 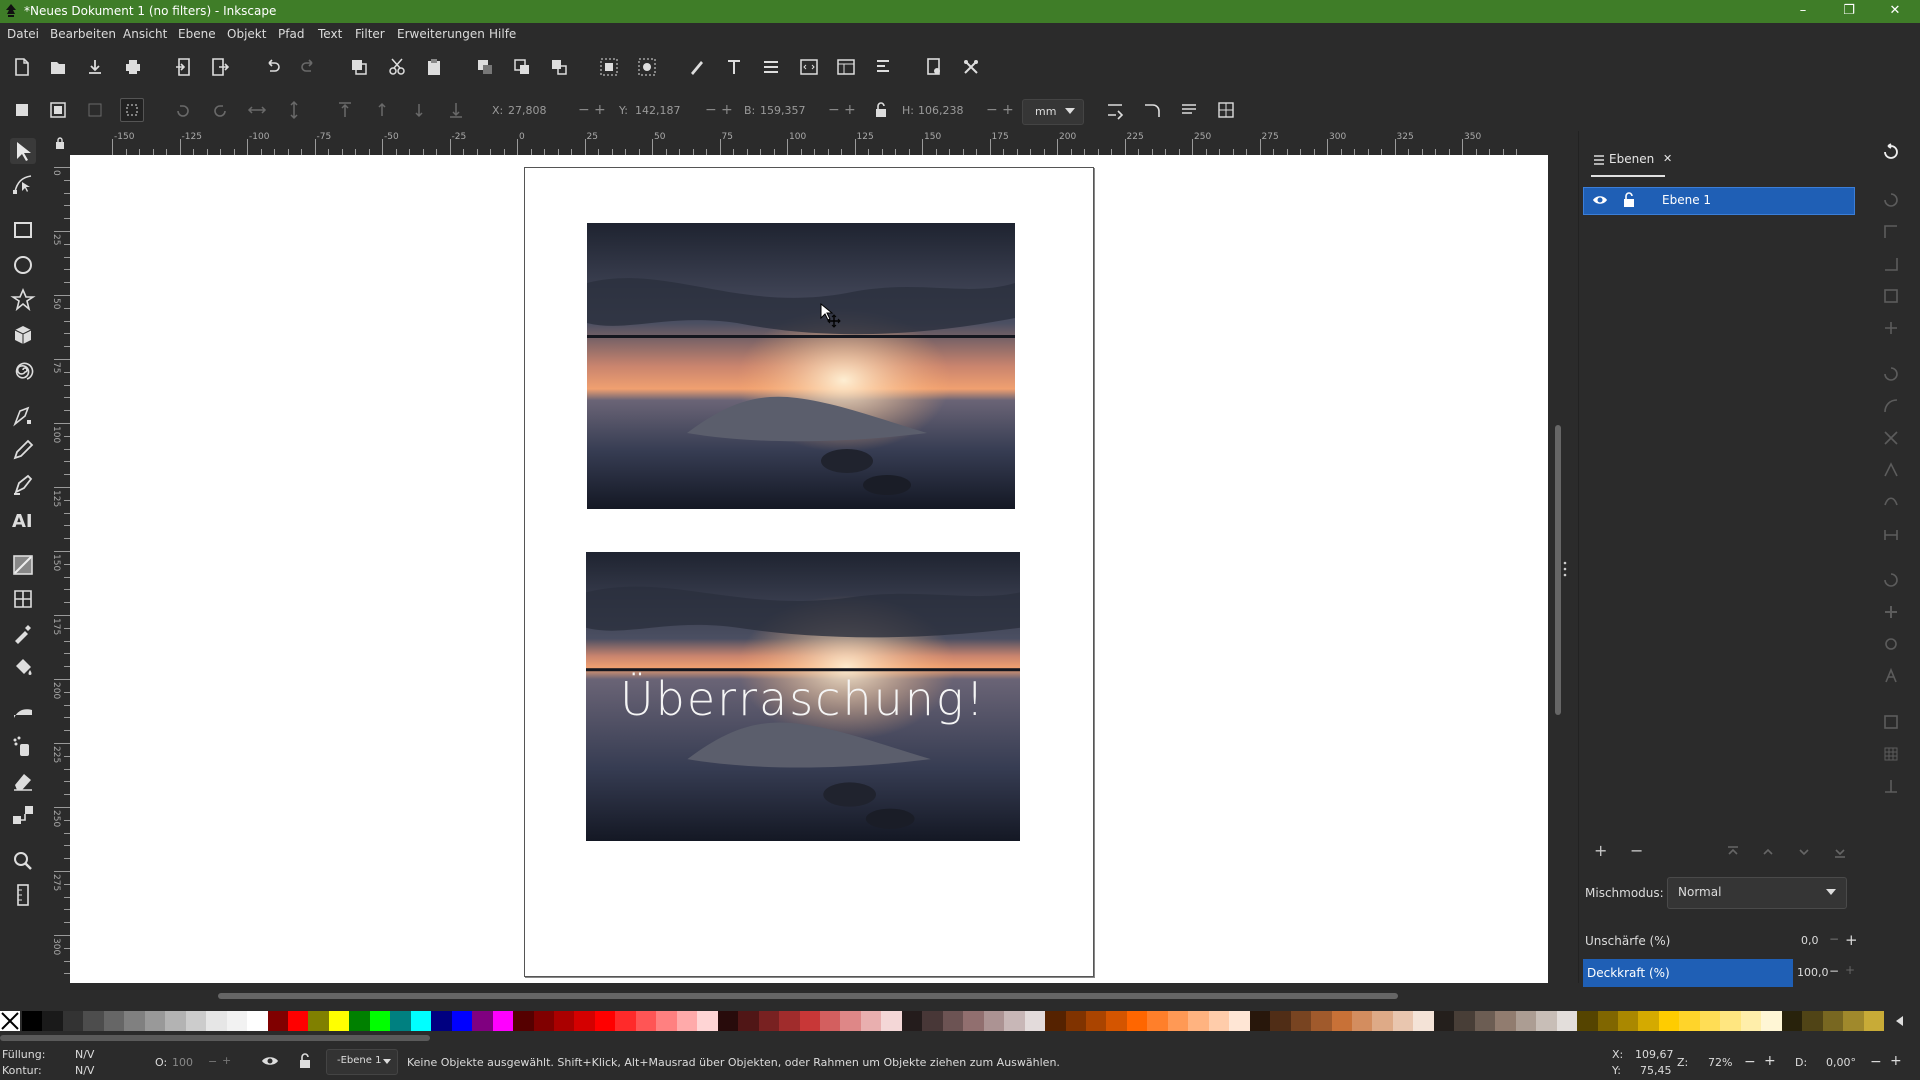 What do you see at coordinates (434, 67) in the screenshot?
I see `paste-icon` at bounding box center [434, 67].